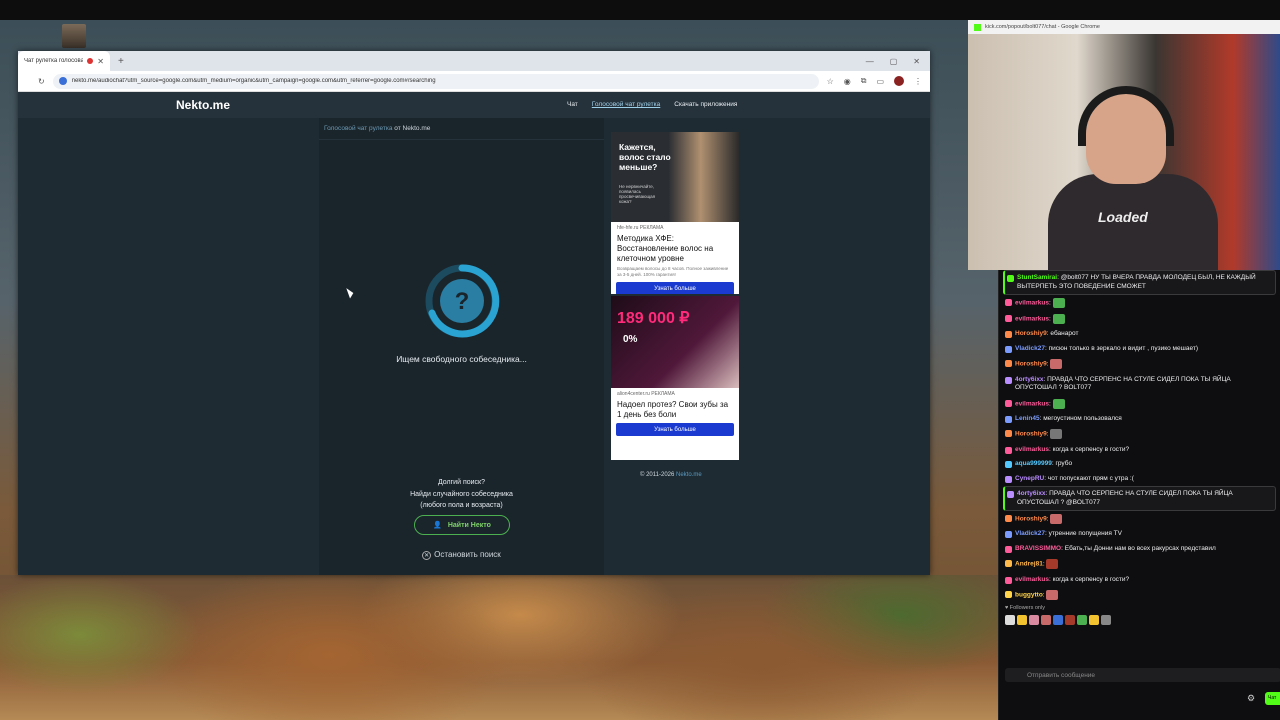 The height and width of the screenshot is (720, 1280). What do you see at coordinates (461, 129) in the screenshot?
I see `breadcrumb: Голосовой чат рулетка от Nekto.me` at bounding box center [461, 129].